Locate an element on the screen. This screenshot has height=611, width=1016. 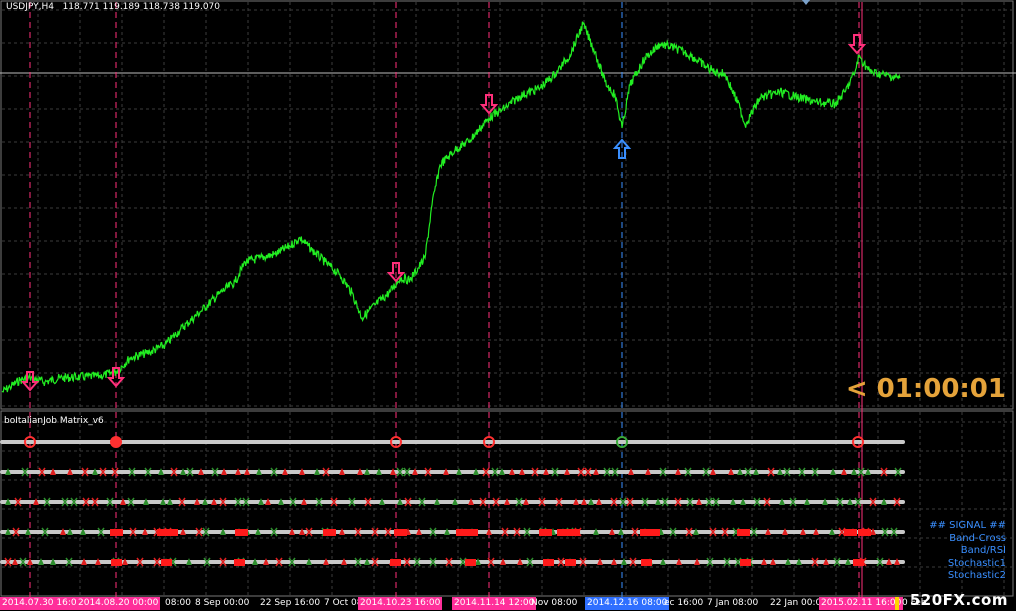
time-axis-label: 2014.07.30 16:00 is located at coordinates (42, 603).